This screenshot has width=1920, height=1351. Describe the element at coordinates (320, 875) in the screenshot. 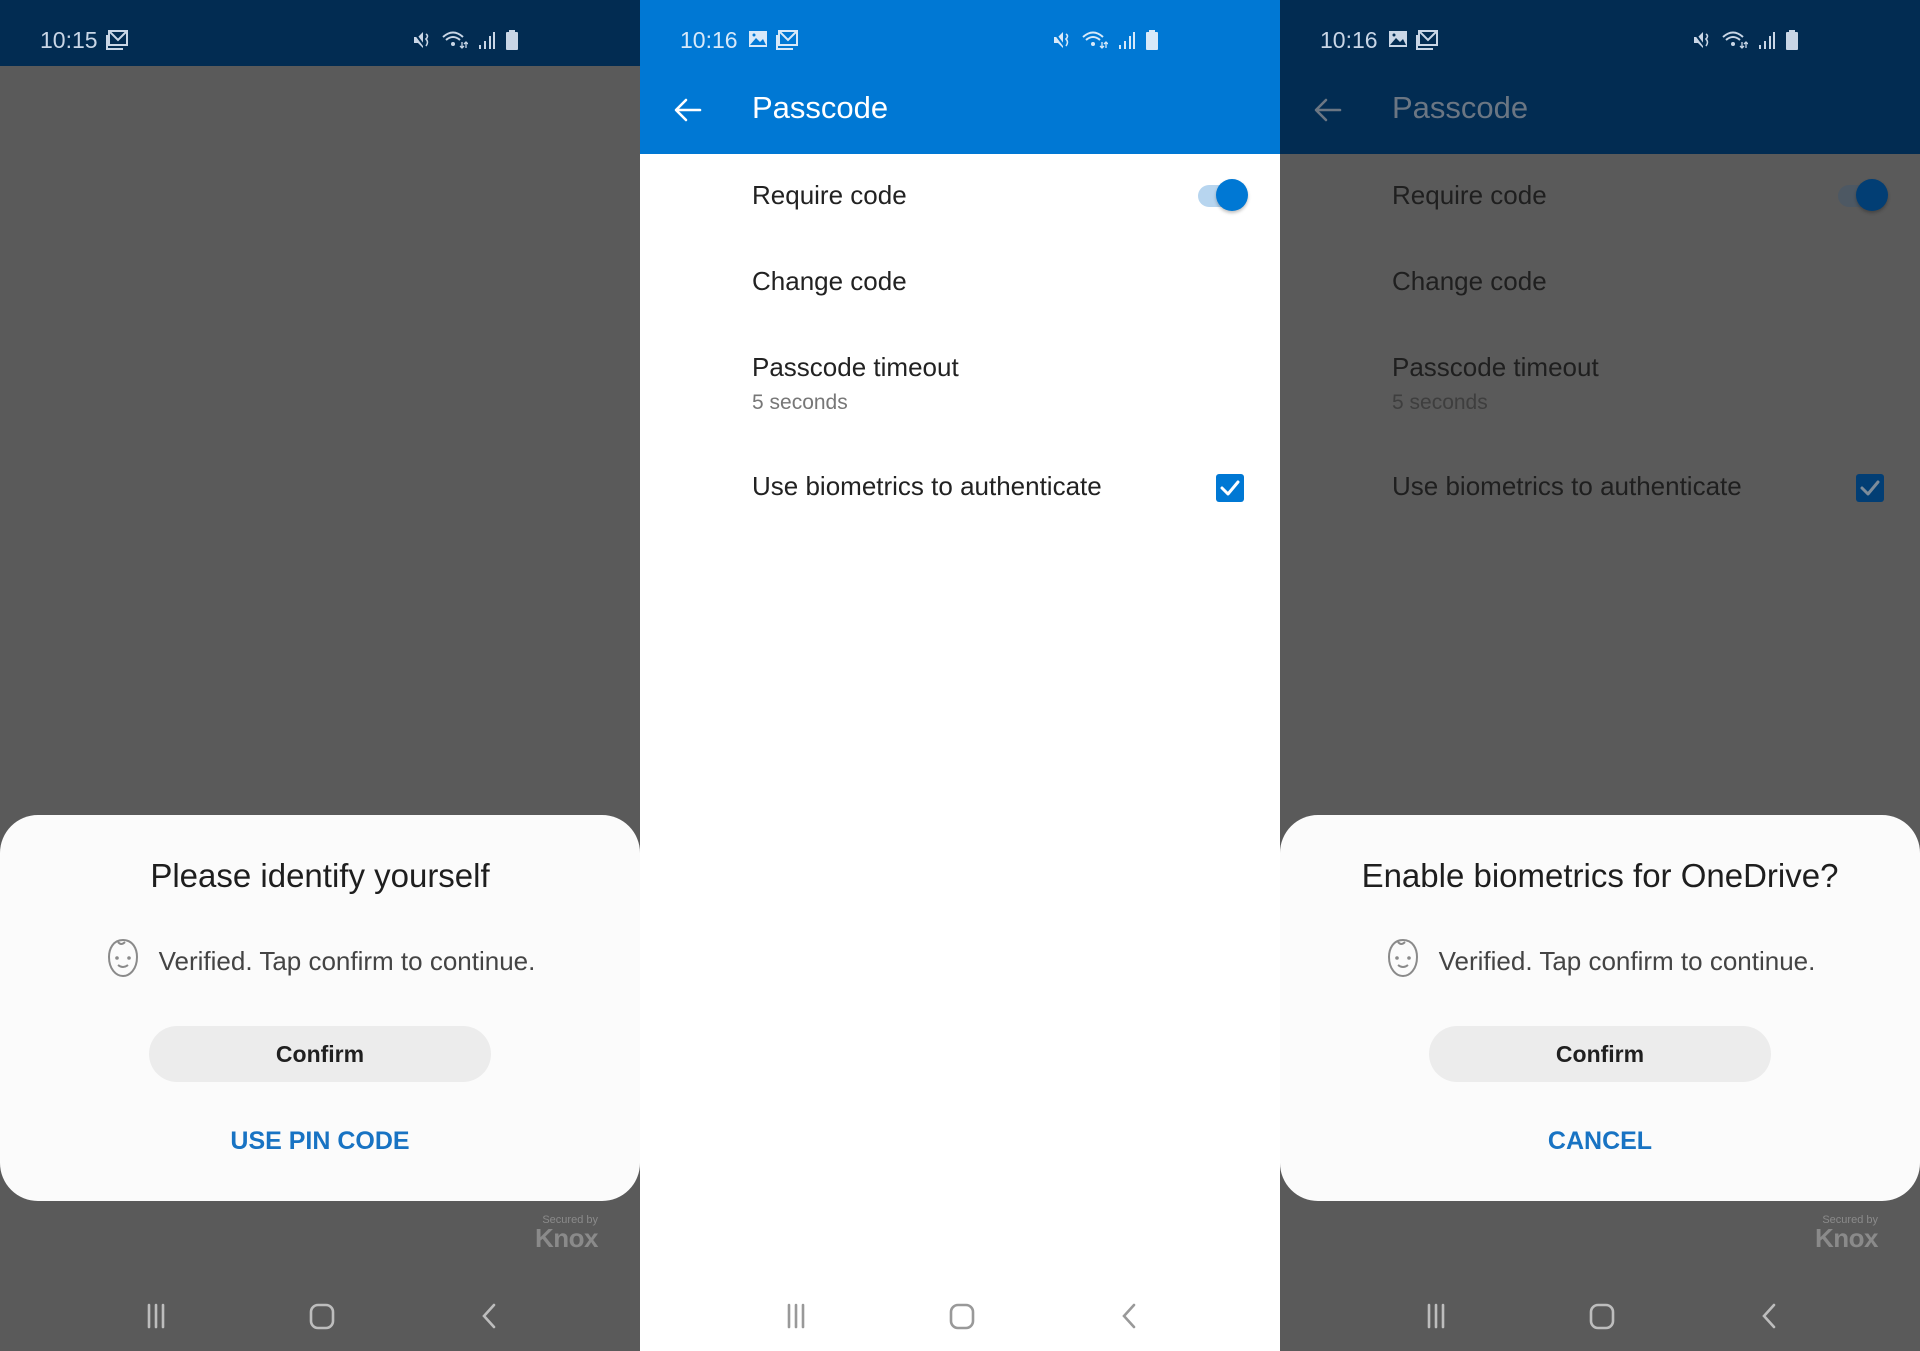

I see `dialog-title: Please identify yourself` at that location.